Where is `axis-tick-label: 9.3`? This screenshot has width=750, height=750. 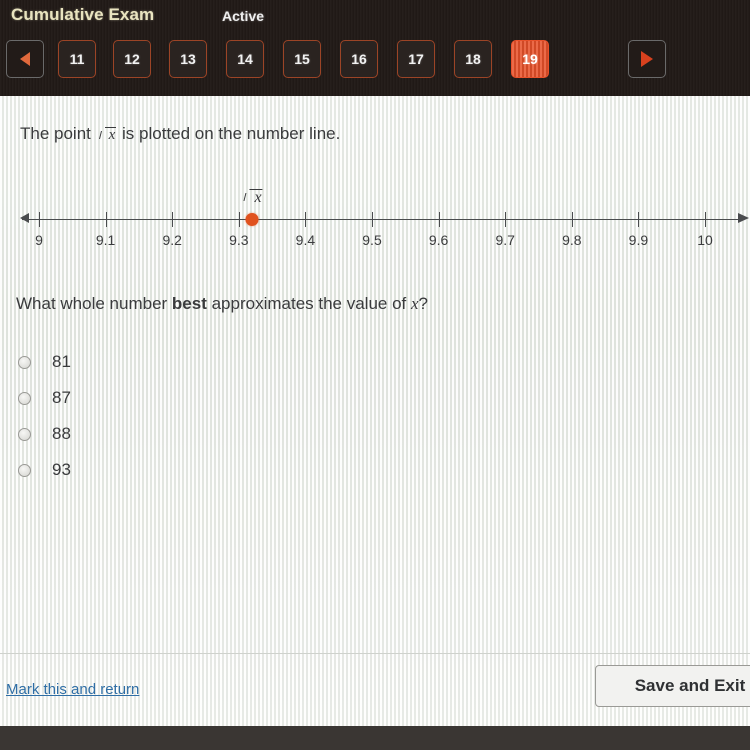 axis-tick-label: 9.3 is located at coordinates (239, 240).